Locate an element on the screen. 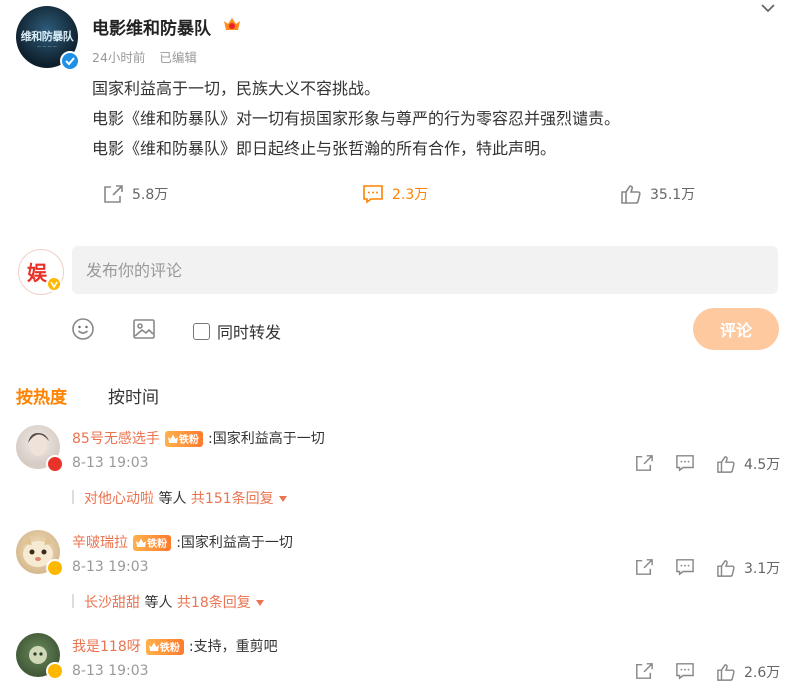 The image size is (800, 682). svg-text: 娱 is located at coordinates (37, 273).